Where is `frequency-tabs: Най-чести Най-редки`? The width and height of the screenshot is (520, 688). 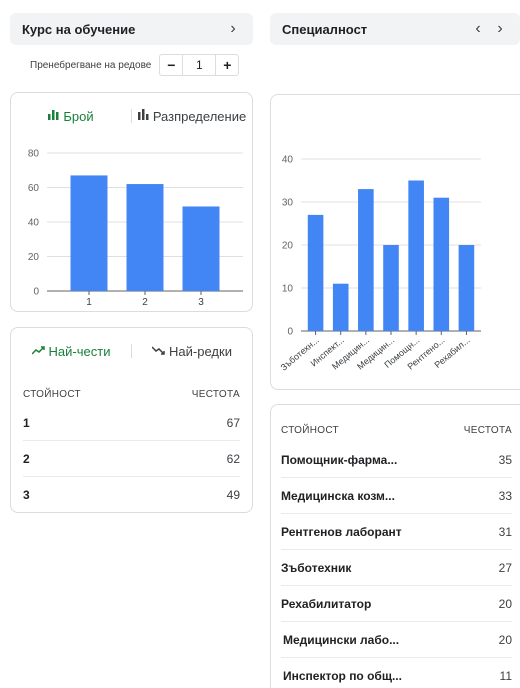
frequency-tabs: Най-чести Най-редки is located at coordinates (131, 351).